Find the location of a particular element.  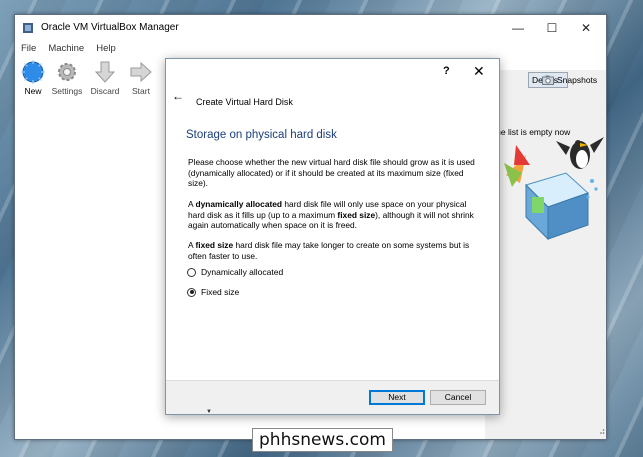

scroll-arrow-icon: ▼ is located at coordinates (209, 412).